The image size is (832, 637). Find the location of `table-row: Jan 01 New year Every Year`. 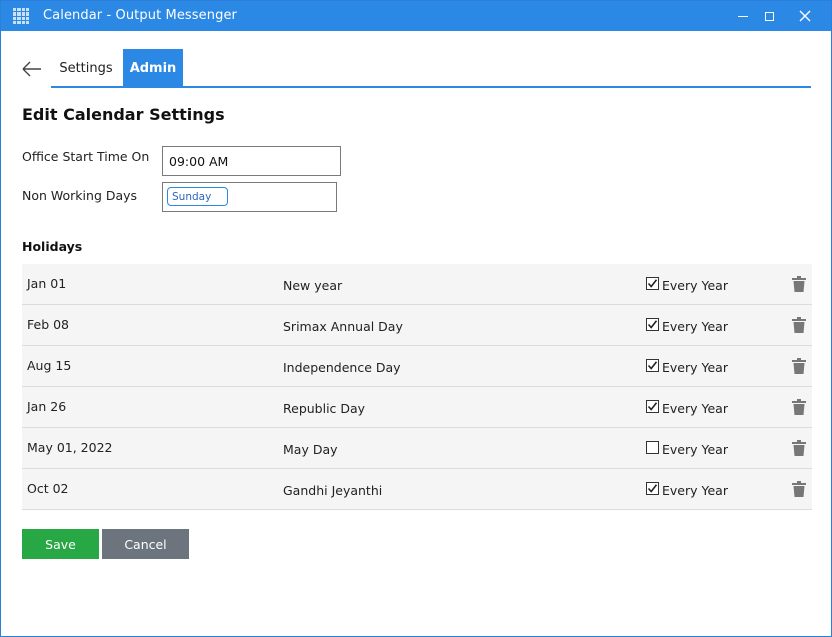

table-row: Jan 01 New year Every Year is located at coordinates (417, 284).